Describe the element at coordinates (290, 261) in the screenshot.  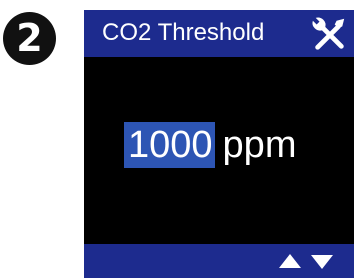
I see `arrow-up-icon` at that location.